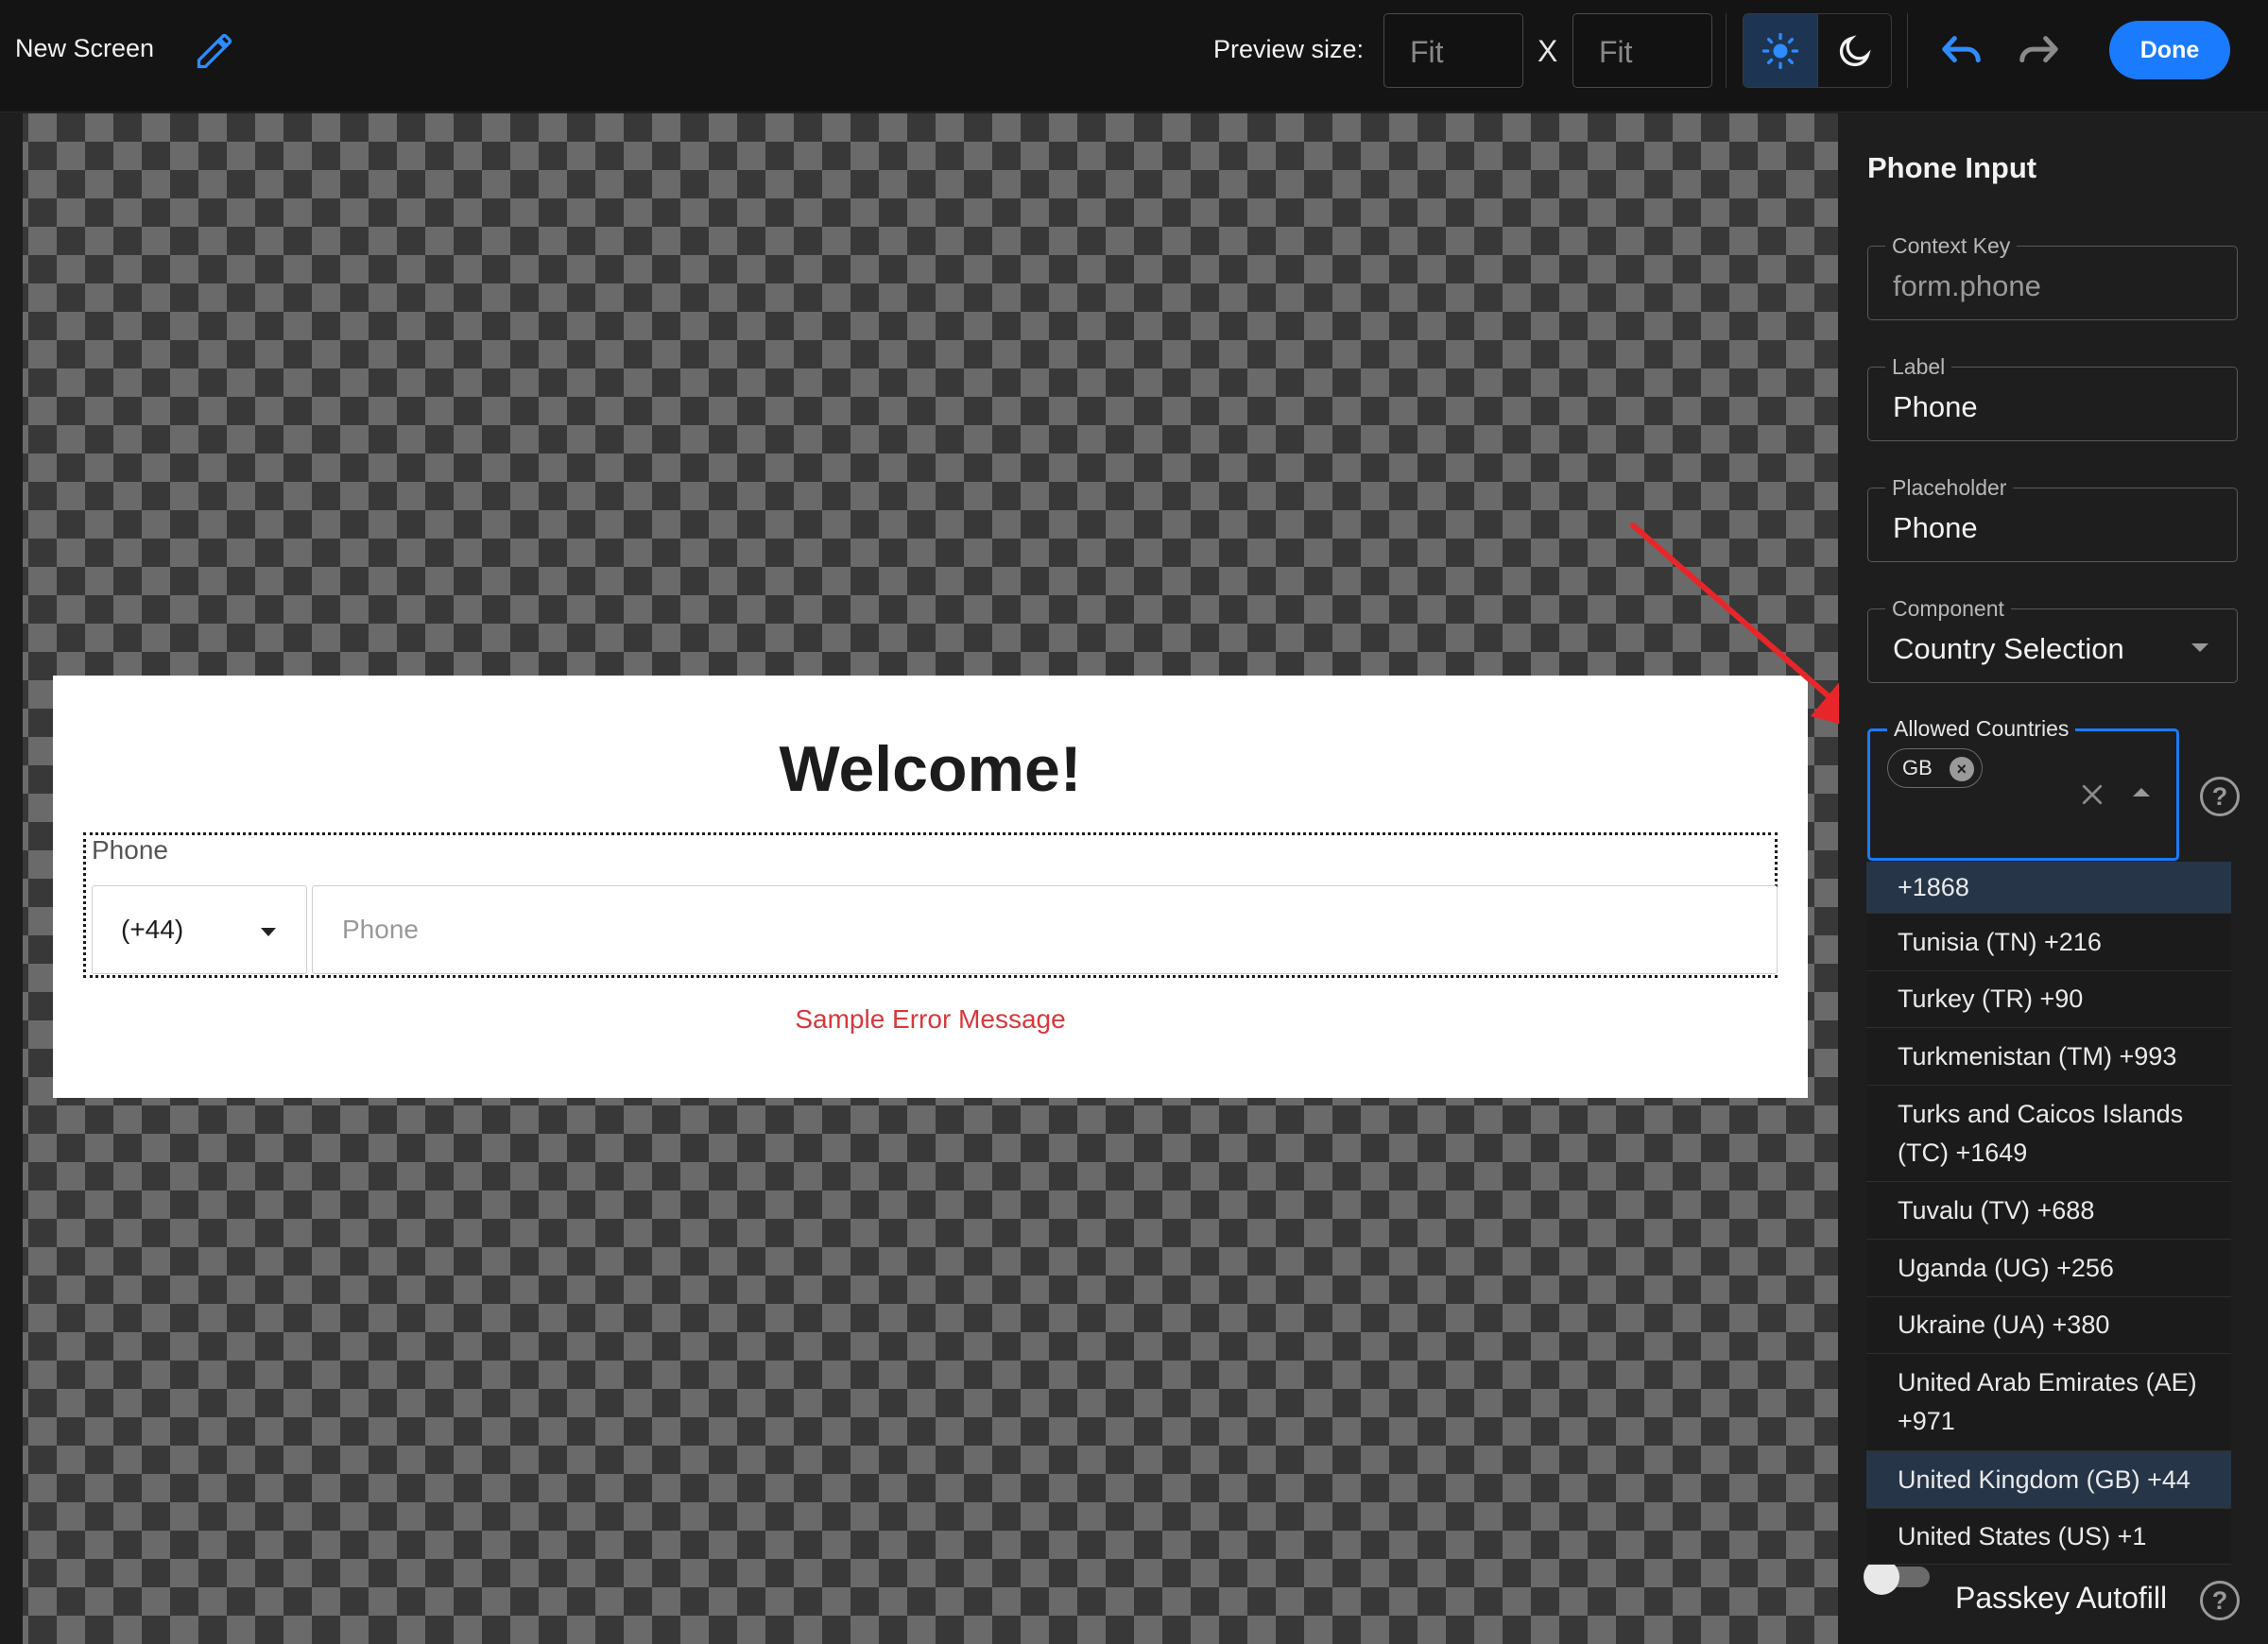 This screenshot has width=2268, height=1644. What do you see at coordinates (1961, 769) in the screenshot?
I see `chip-remove-icon: ×` at bounding box center [1961, 769].